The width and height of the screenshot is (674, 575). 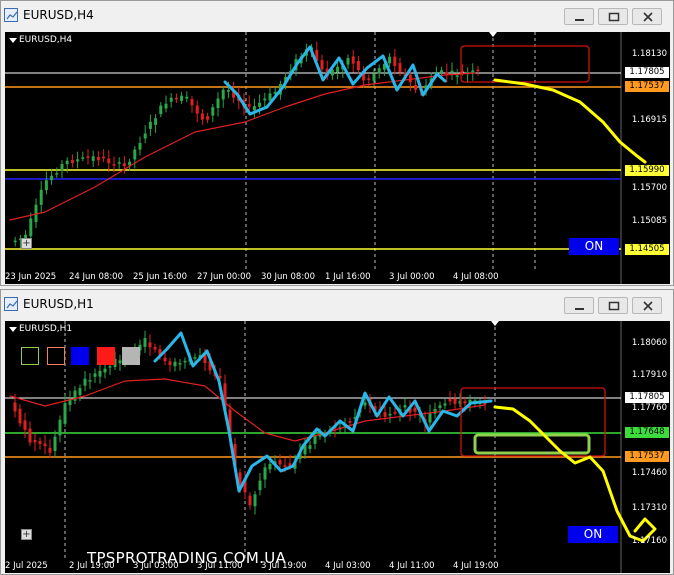 I want to click on time-tick: 27 Jun 00:00, so click(x=224, y=277).